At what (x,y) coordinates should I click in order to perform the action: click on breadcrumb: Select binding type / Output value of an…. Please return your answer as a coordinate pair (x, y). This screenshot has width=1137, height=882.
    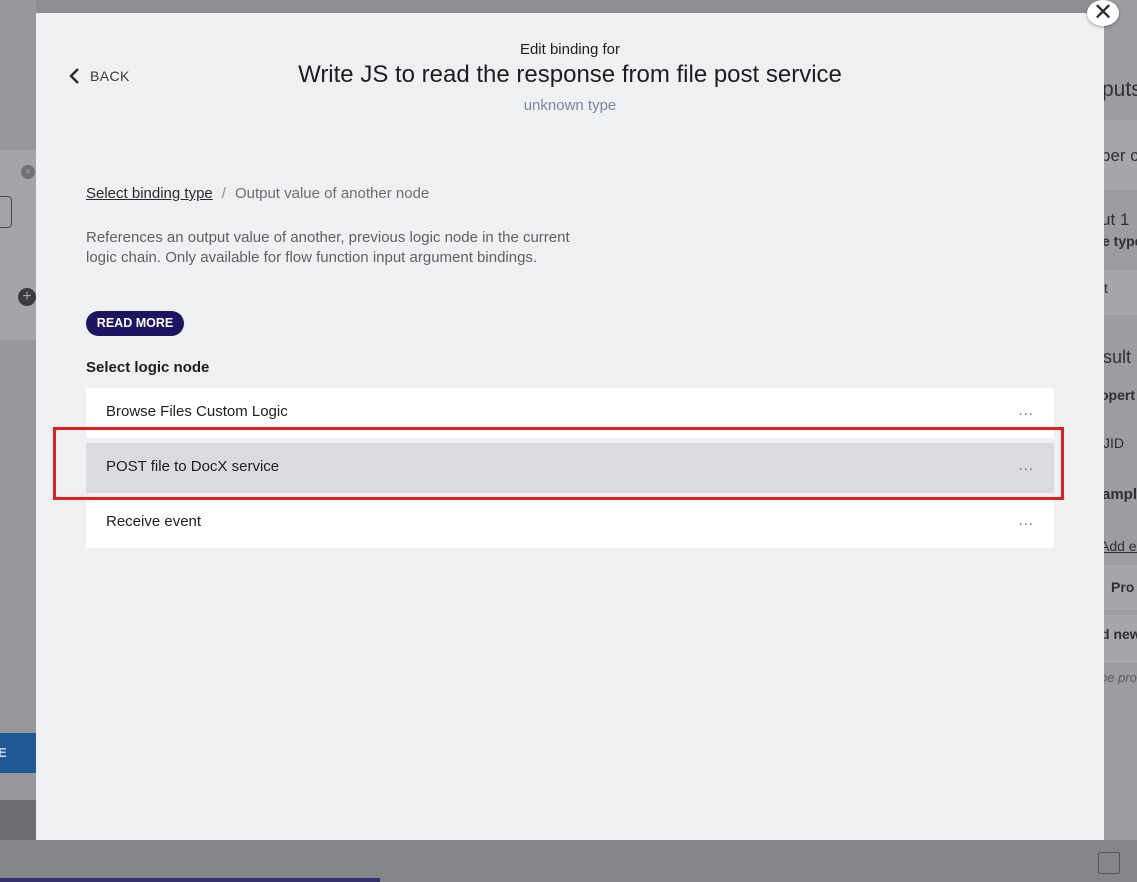
    Looking at the image, I should click on (257, 193).